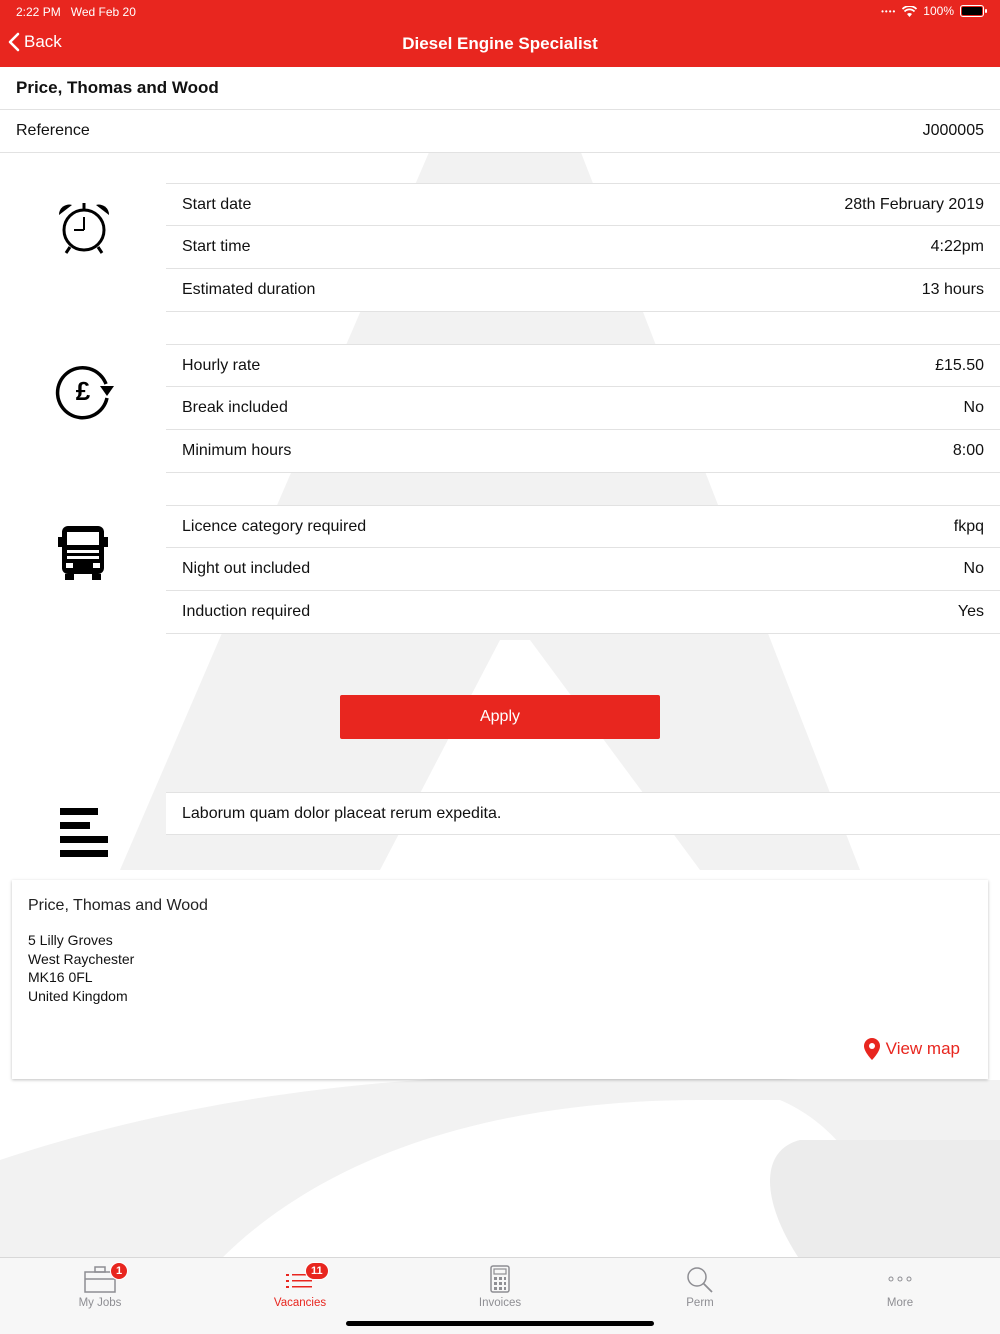 This screenshot has height=1334, width=1000. I want to click on reference-value: J000005, so click(953, 130).